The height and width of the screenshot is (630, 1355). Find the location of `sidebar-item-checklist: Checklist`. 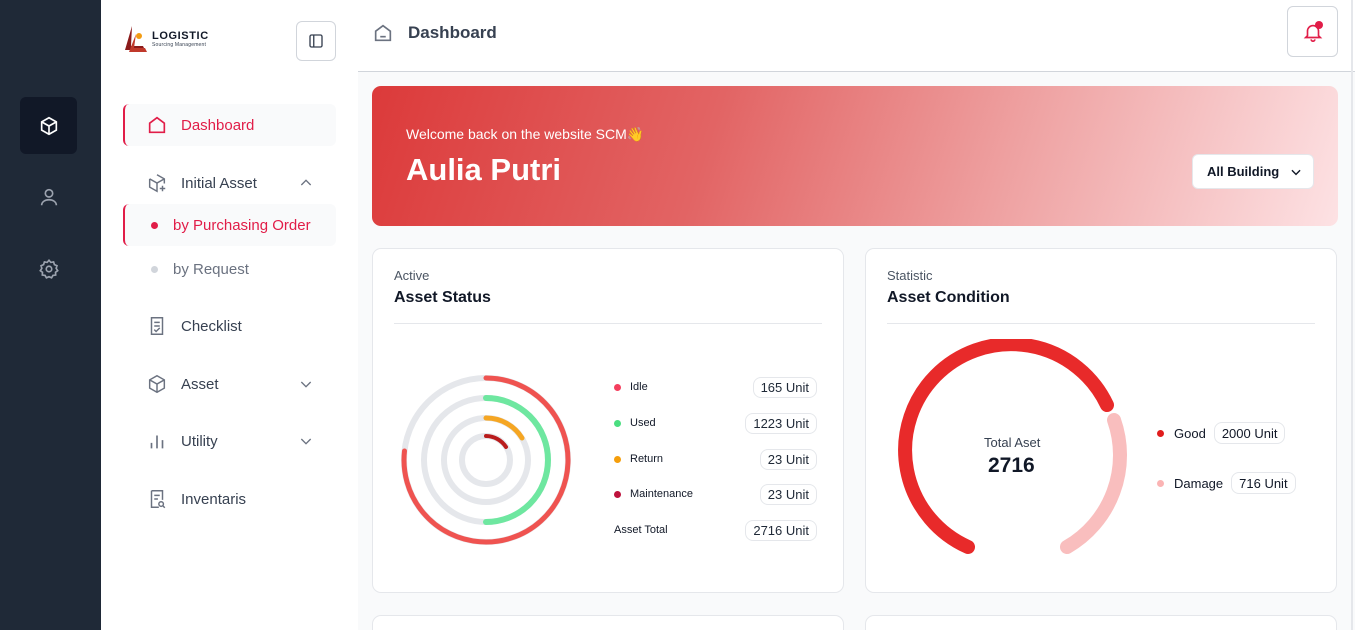

sidebar-item-checklist: Checklist is located at coordinates (229, 326).